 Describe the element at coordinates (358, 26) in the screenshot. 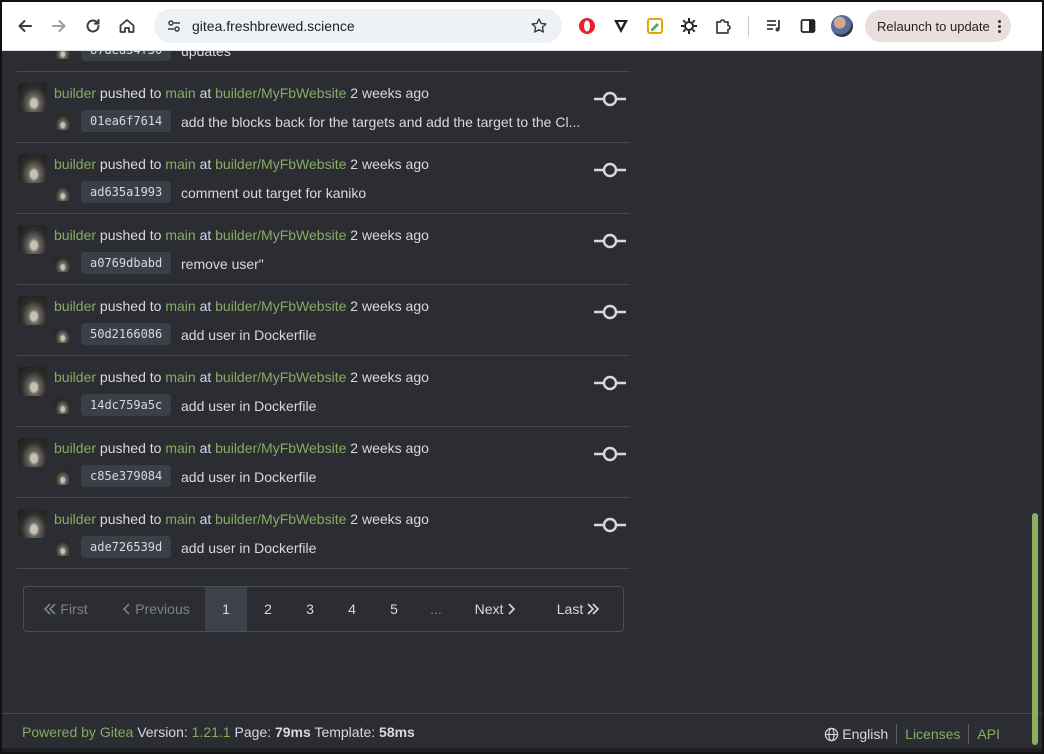

I see `address-bar: gitea.freshbrewed.science` at that location.